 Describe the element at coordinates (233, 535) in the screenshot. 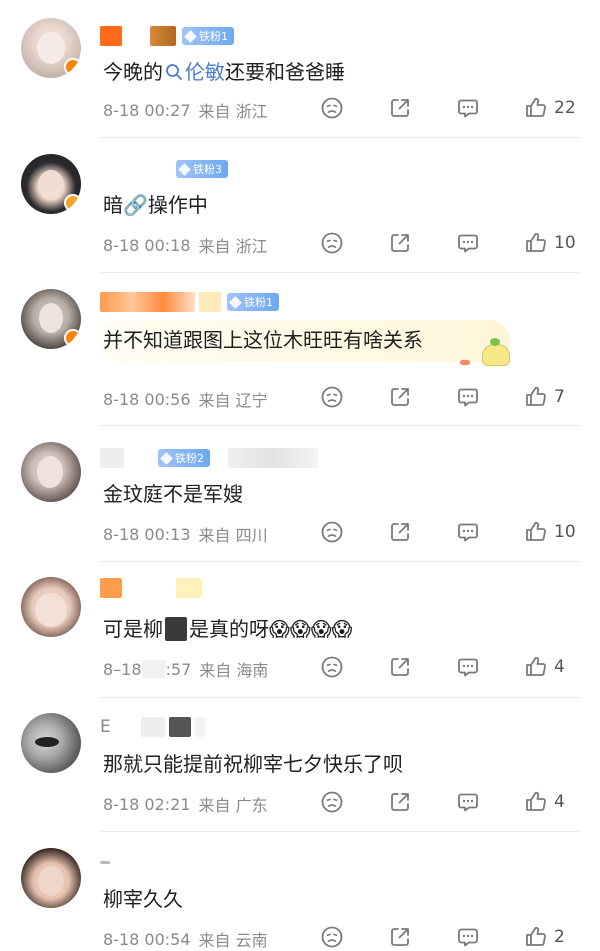

I see `comment-location: 来自 四川` at that location.